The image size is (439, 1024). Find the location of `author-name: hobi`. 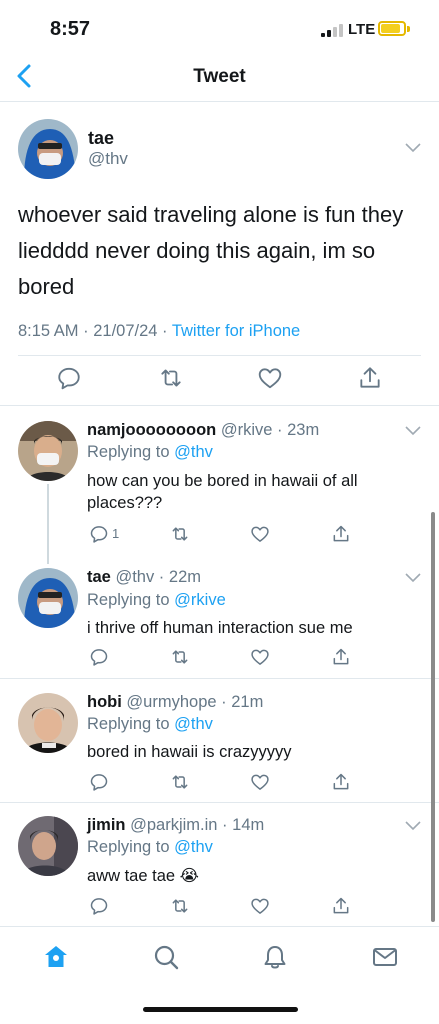

author-name: hobi is located at coordinates (104, 702).